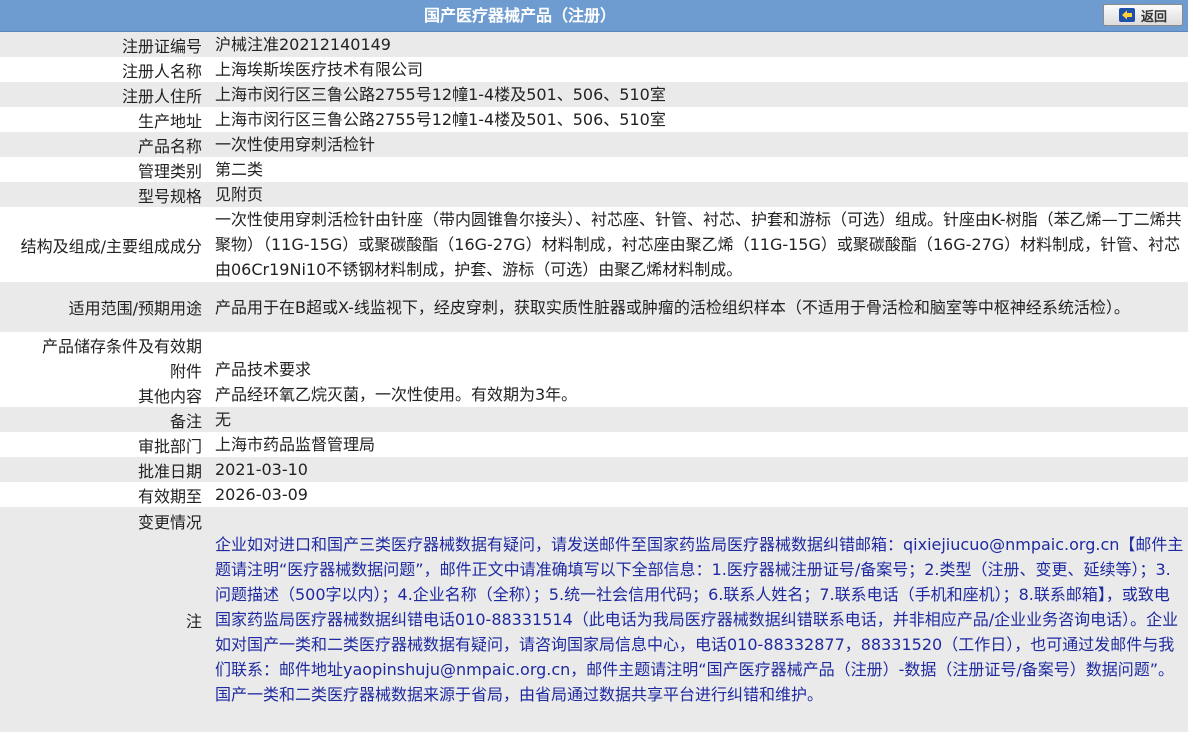 Image resolution: width=1188 pixels, height=732 pixels. I want to click on table-row: 生产地址 上海市闵行区三鲁公路2755号12幢1-4楼及501、506、510室, so click(594, 119).